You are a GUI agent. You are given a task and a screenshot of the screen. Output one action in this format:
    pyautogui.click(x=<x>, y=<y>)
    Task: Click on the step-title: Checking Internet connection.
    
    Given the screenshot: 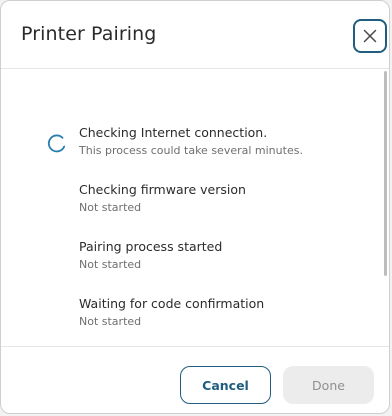 What is the action you would take?
    pyautogui.click(x=173, y=132)
    